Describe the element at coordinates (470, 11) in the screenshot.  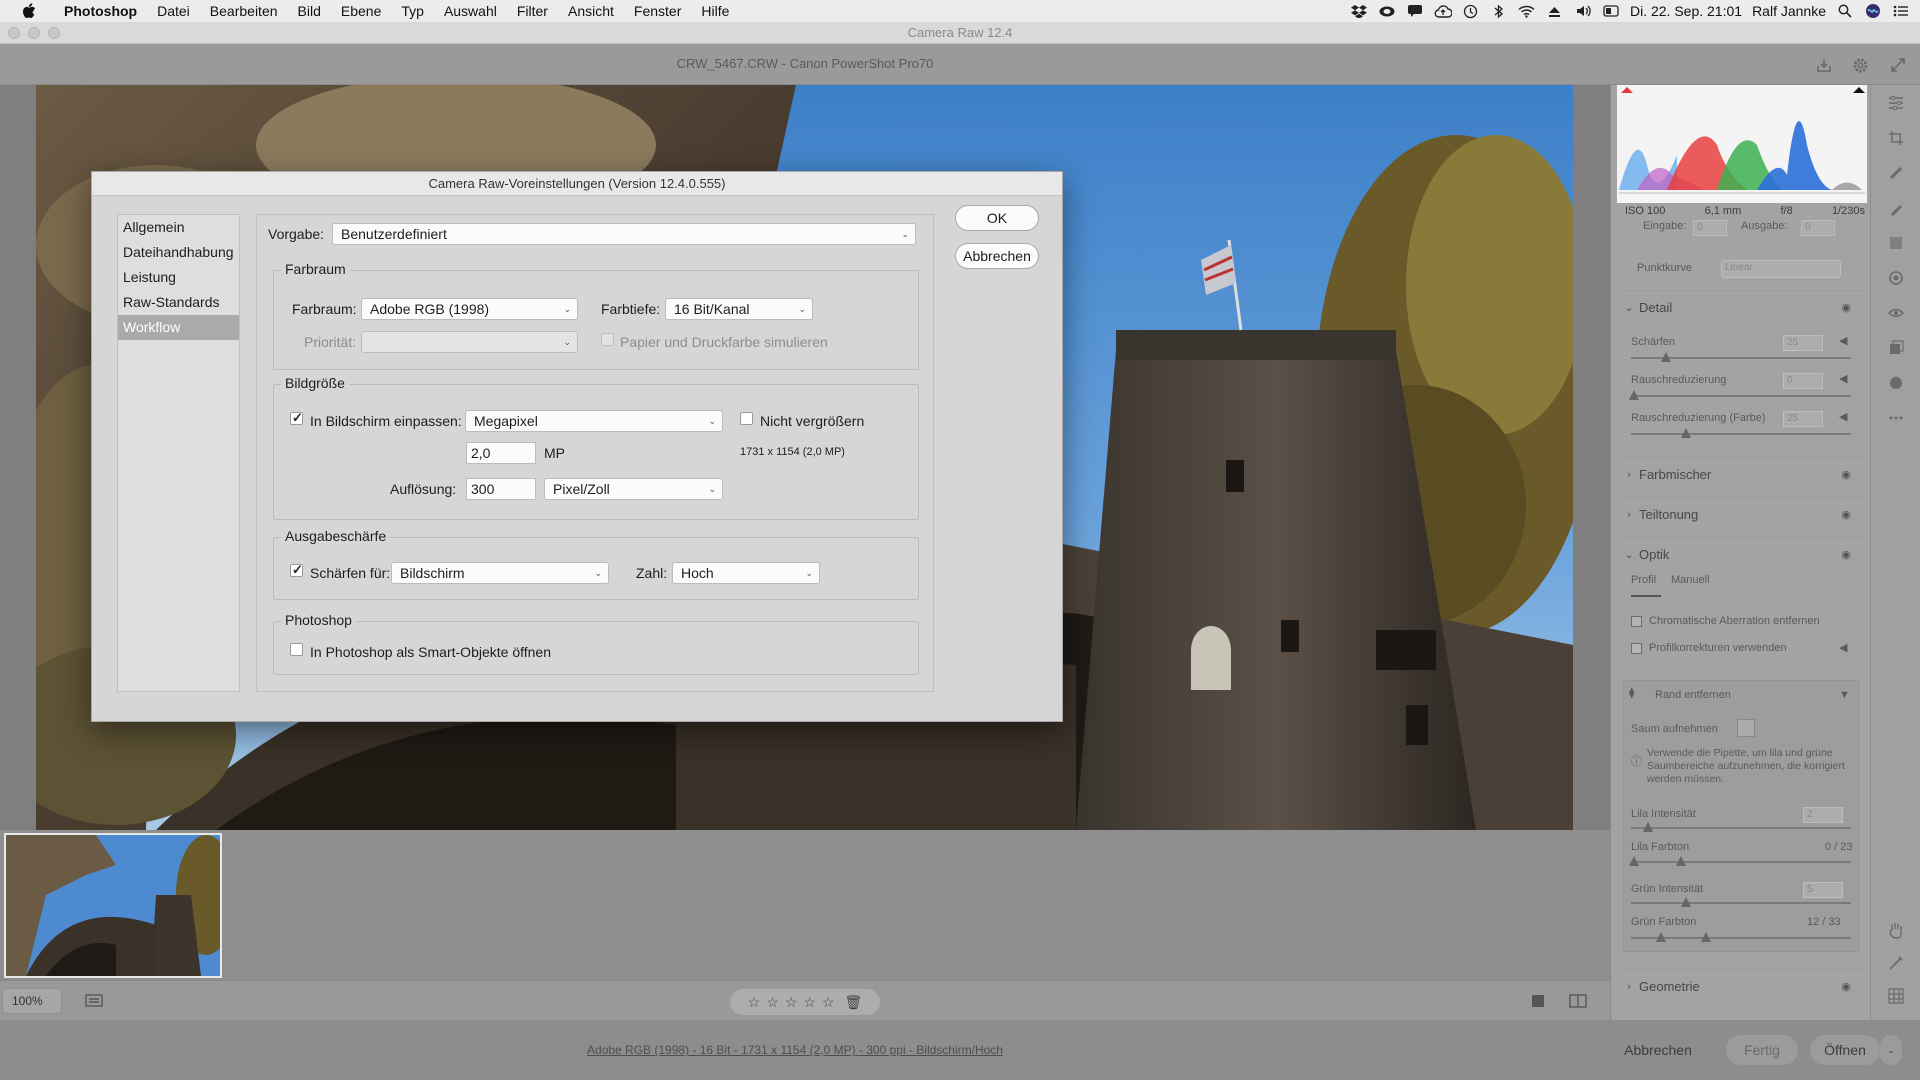
I see `menu-auswahl: Auswahl` at that location.